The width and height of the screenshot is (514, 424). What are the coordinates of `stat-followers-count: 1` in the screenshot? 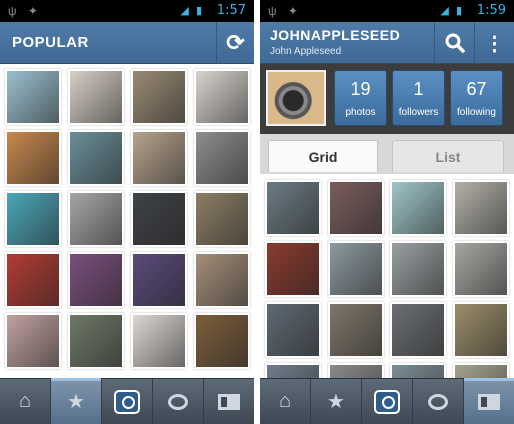 It's located at (418, 89).